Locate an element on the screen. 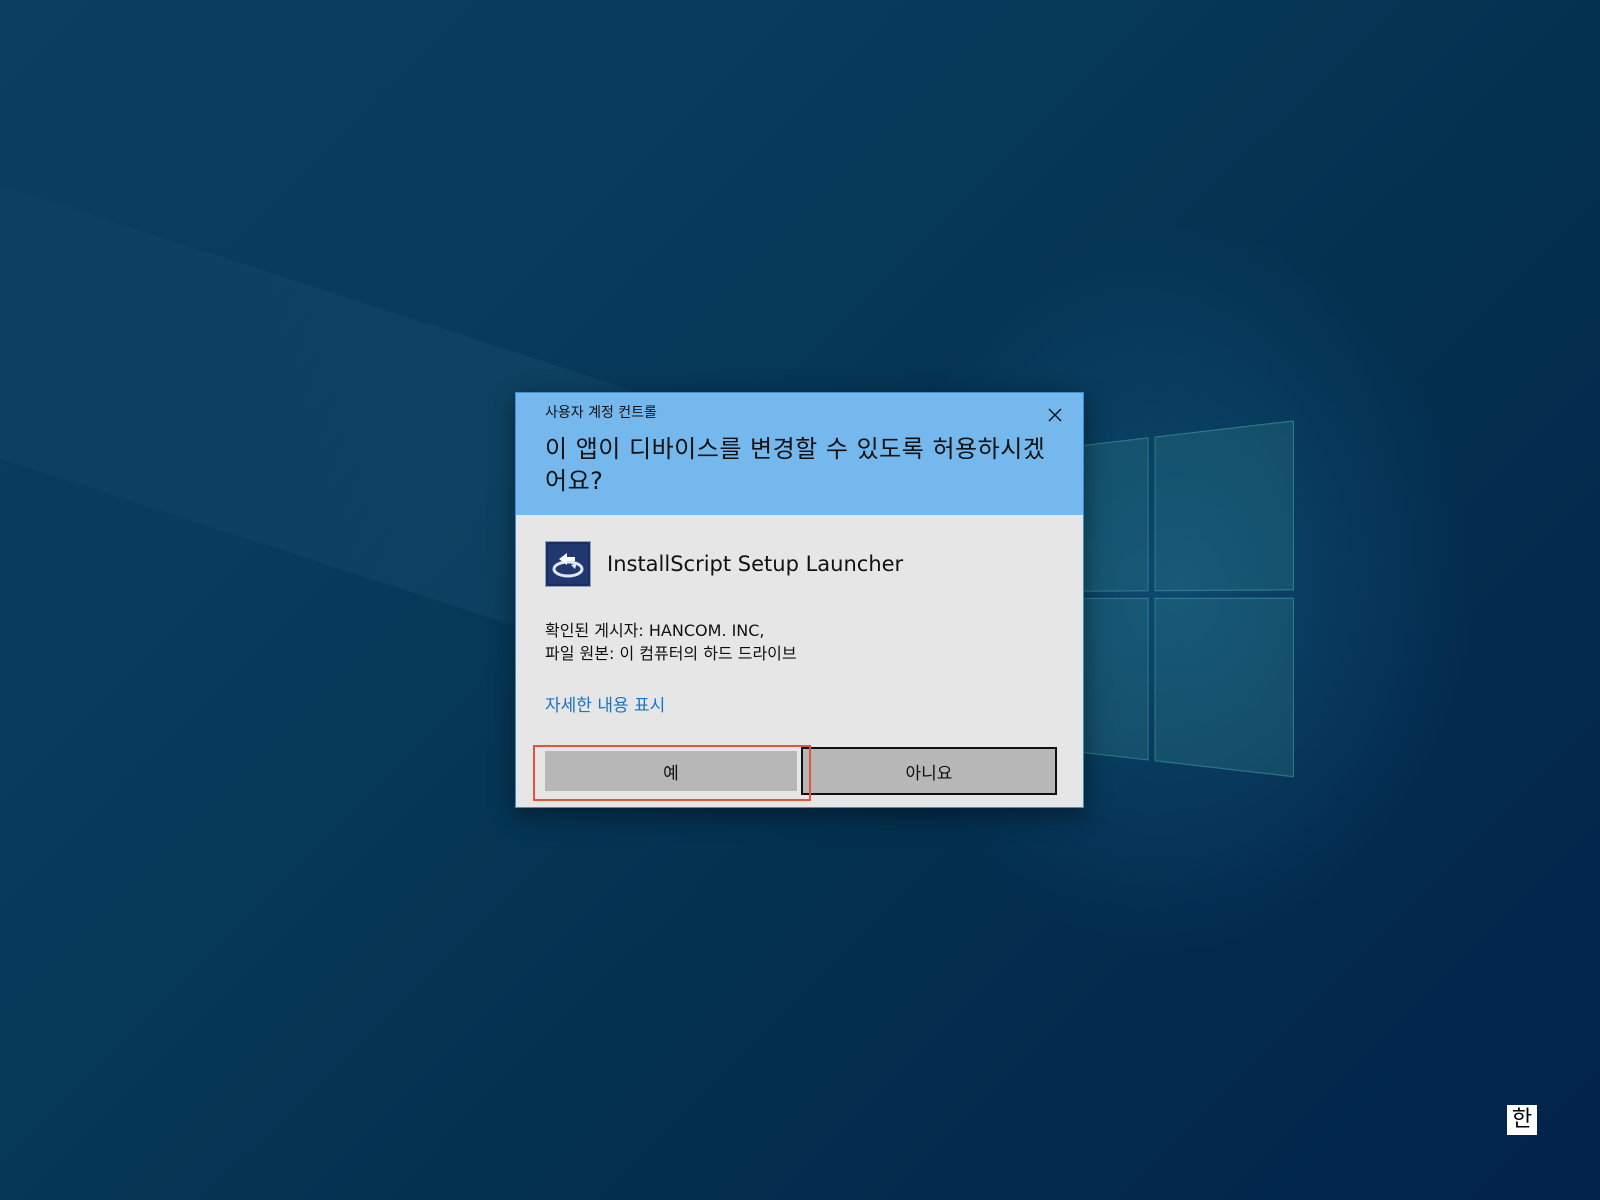 The width and height of the screenshot is (1600, 1200). no-button: 아니요 is located at coordinates (929, 771).